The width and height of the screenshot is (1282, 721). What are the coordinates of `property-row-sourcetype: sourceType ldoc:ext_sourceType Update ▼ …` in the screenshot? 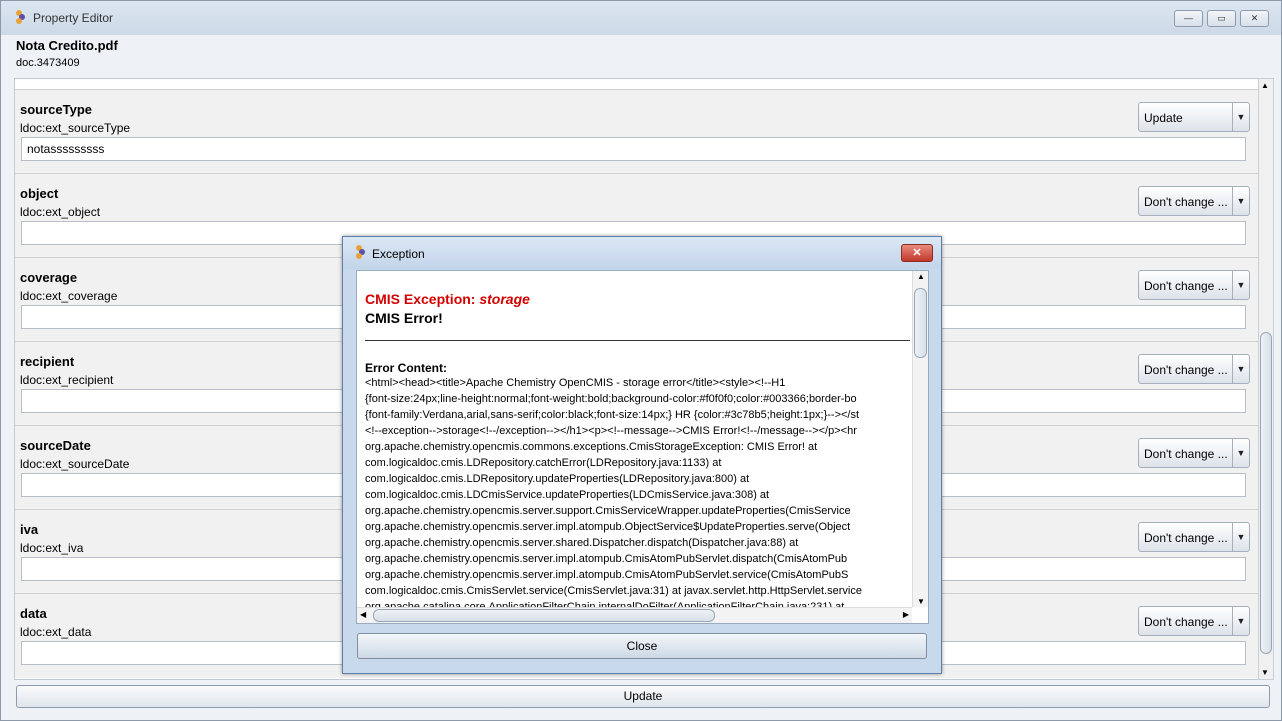 It's located at (637, 131).